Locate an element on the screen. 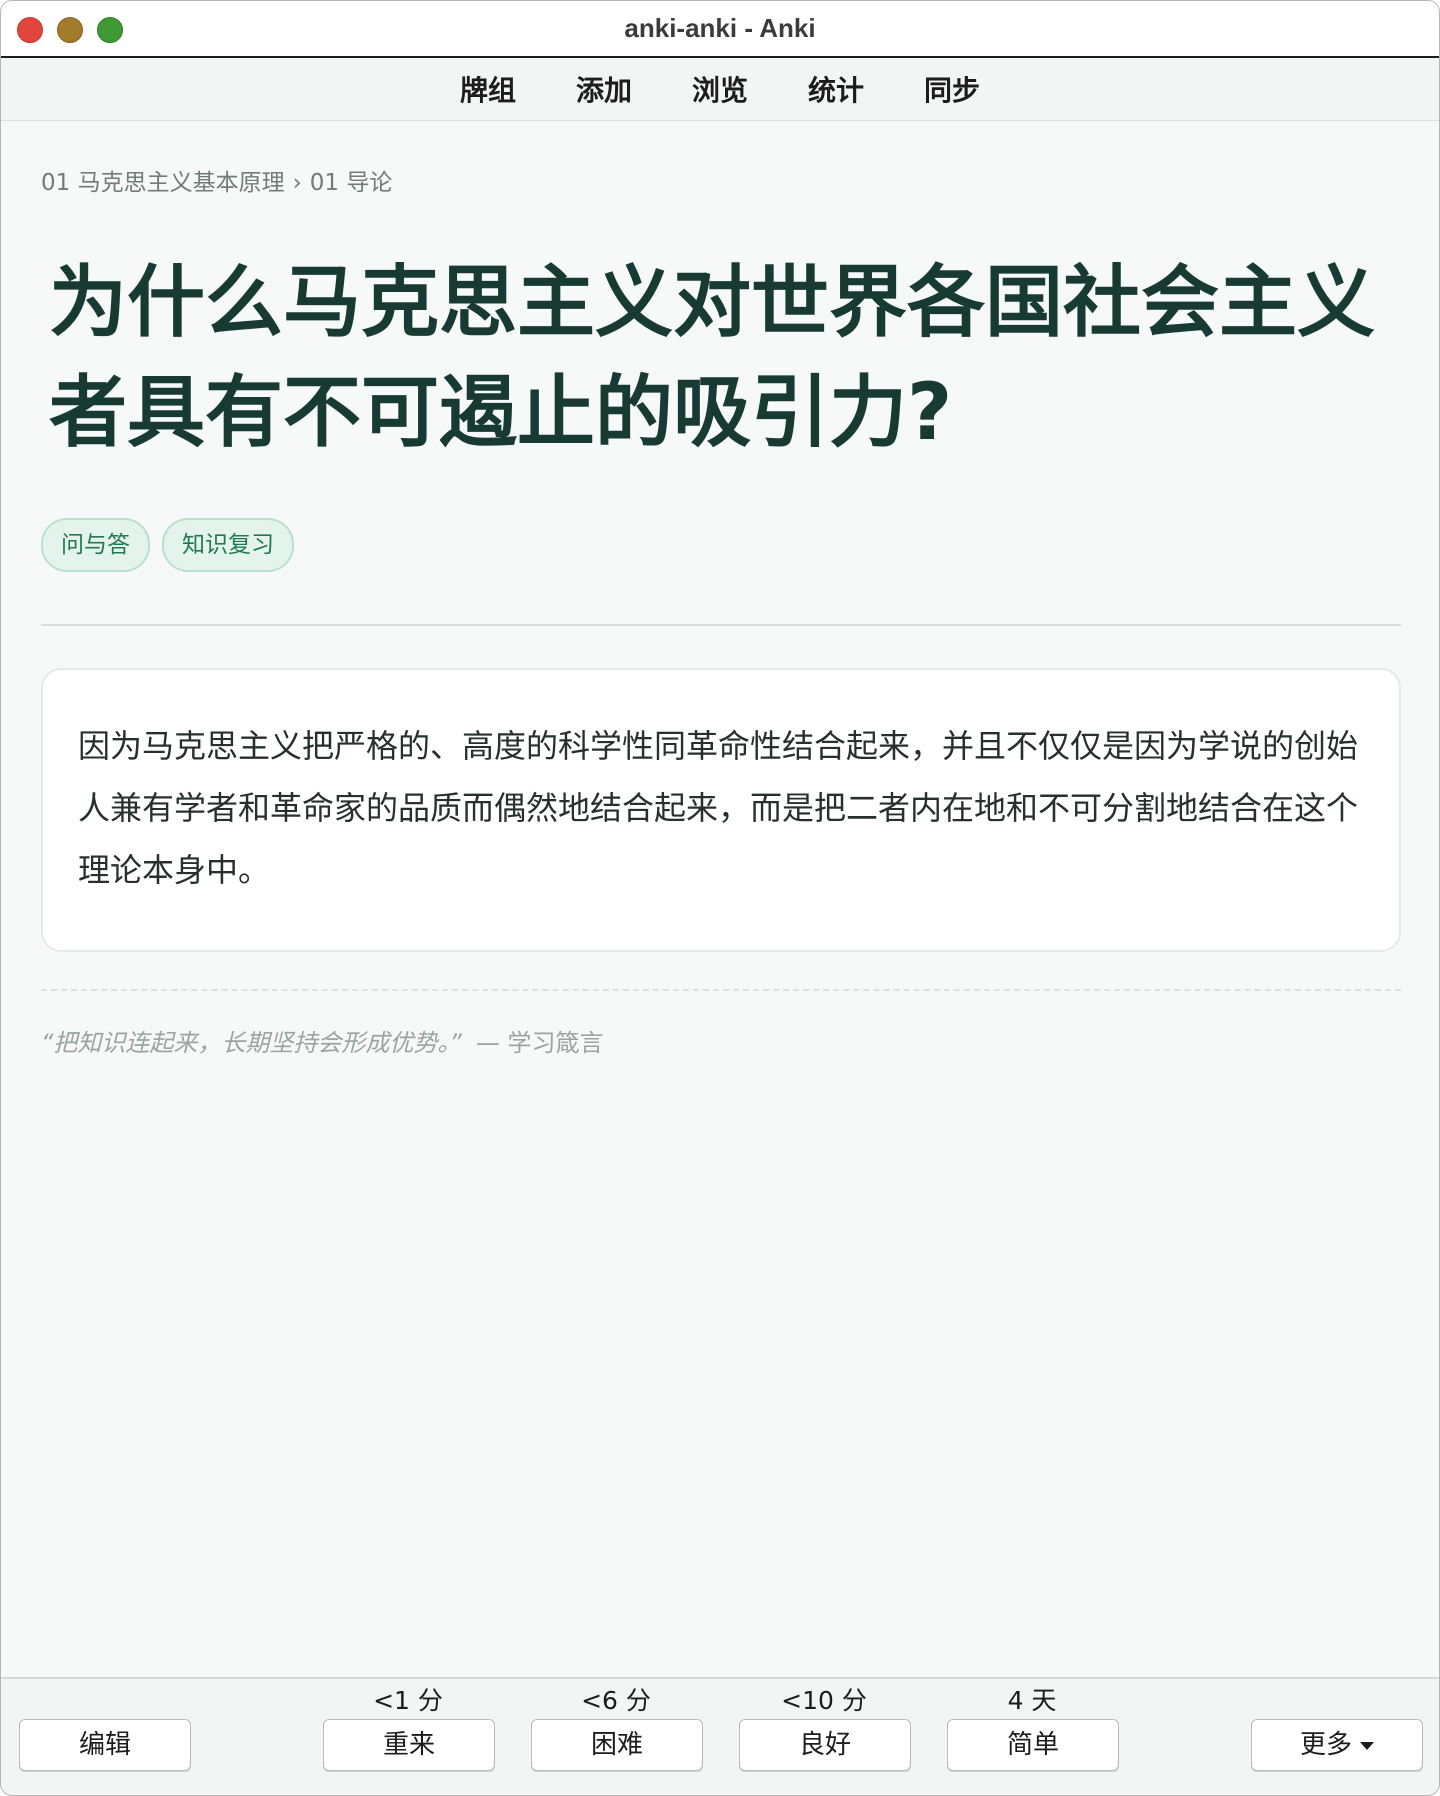 The width and height of the screenshot is (1440, 1796). toolbar-browse: 浏览 is located at coordinates (720, 89).